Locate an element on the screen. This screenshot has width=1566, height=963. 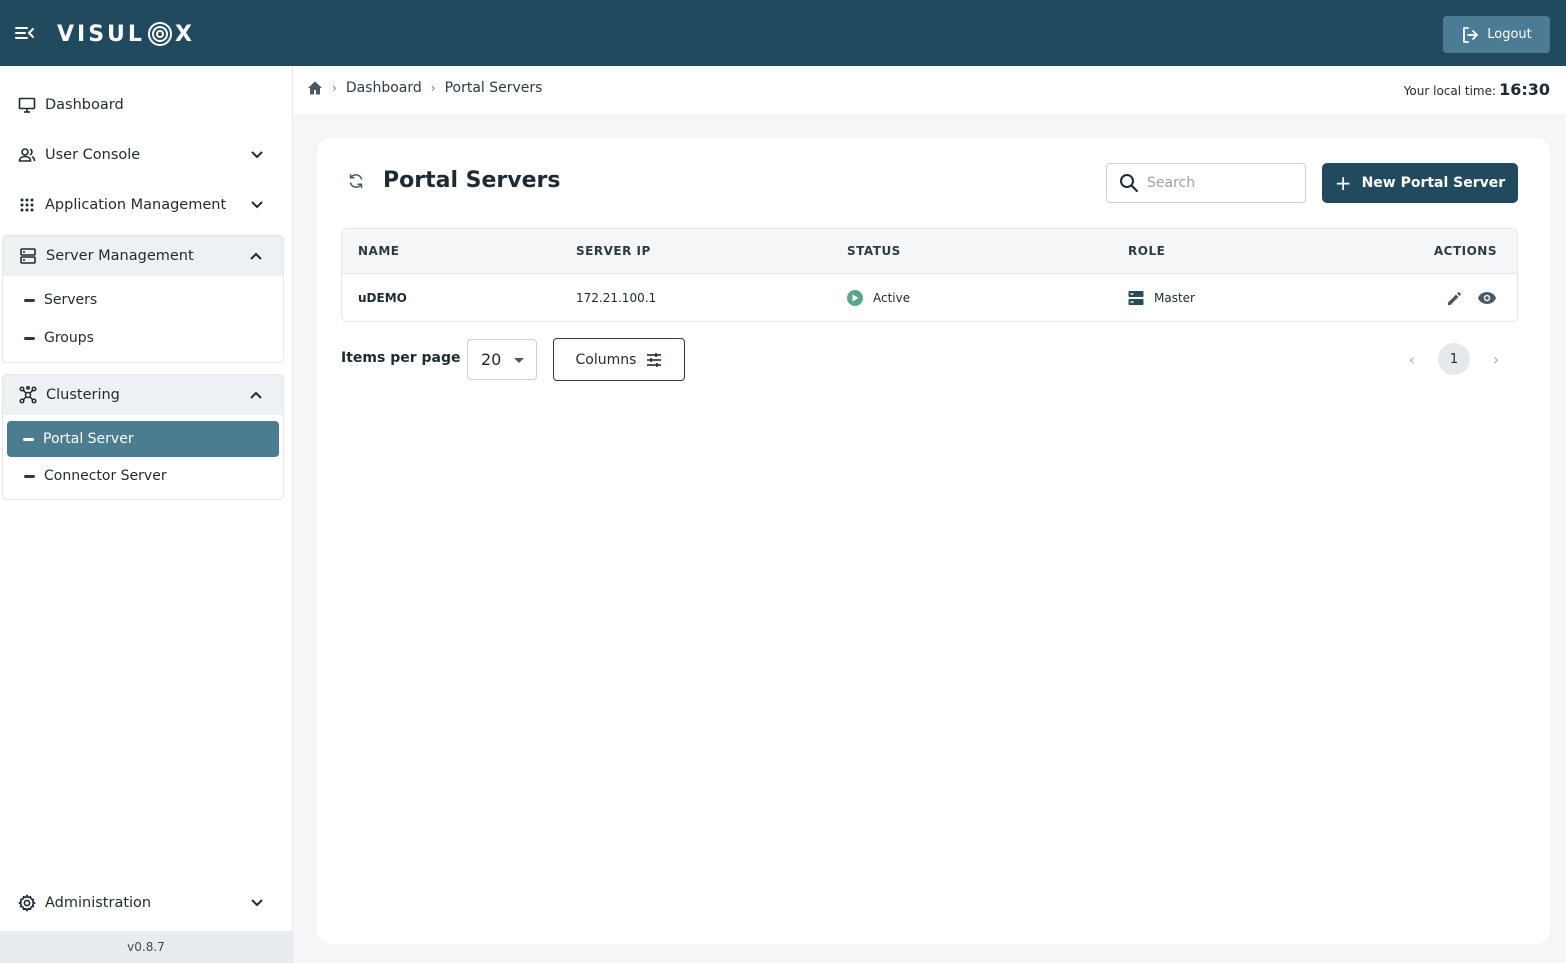
sidebar-item-administration: Administration is located at coordinates (146, 903).